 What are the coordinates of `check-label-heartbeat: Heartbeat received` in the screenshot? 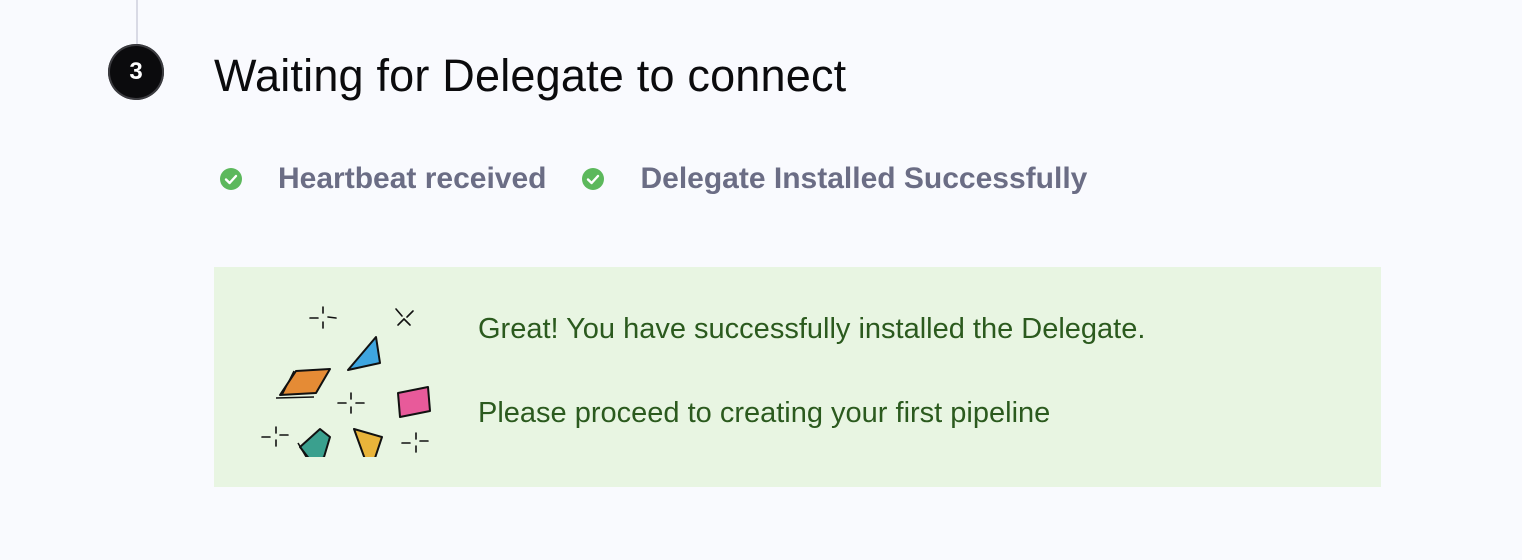 It's located at (412, 178).